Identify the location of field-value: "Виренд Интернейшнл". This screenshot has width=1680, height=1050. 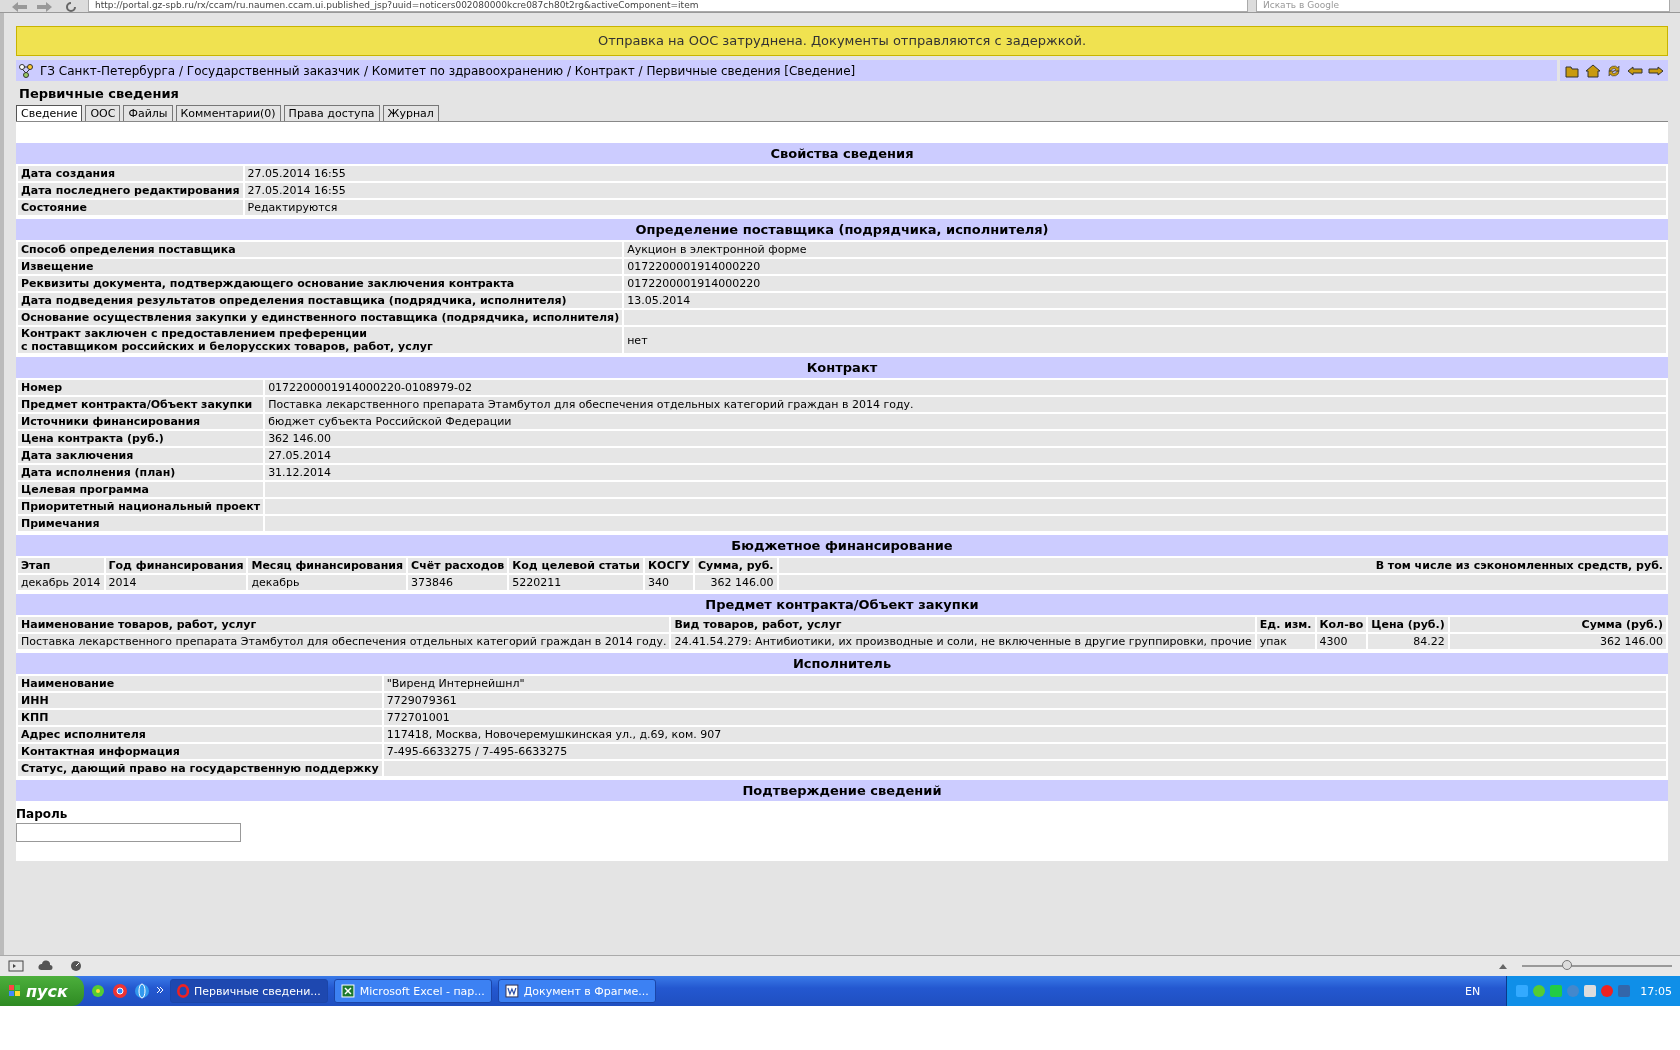
(1024, 683).